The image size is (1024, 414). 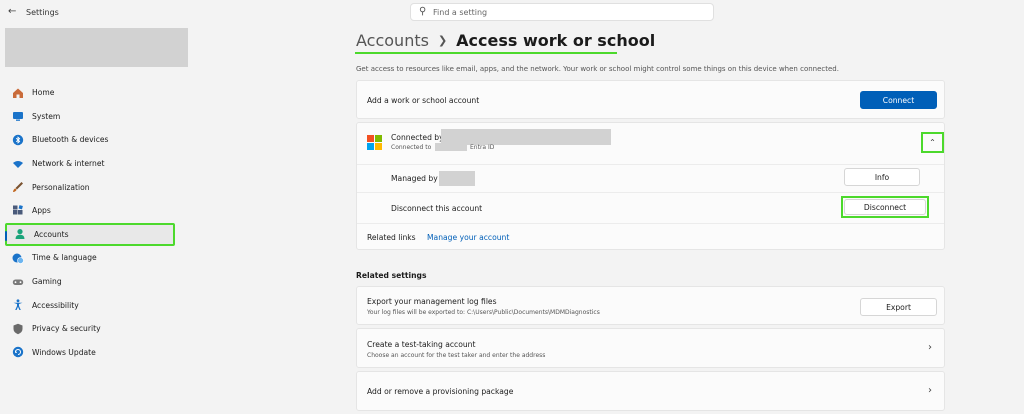 I want to click on brush-icon, so click(x=18, y=187).